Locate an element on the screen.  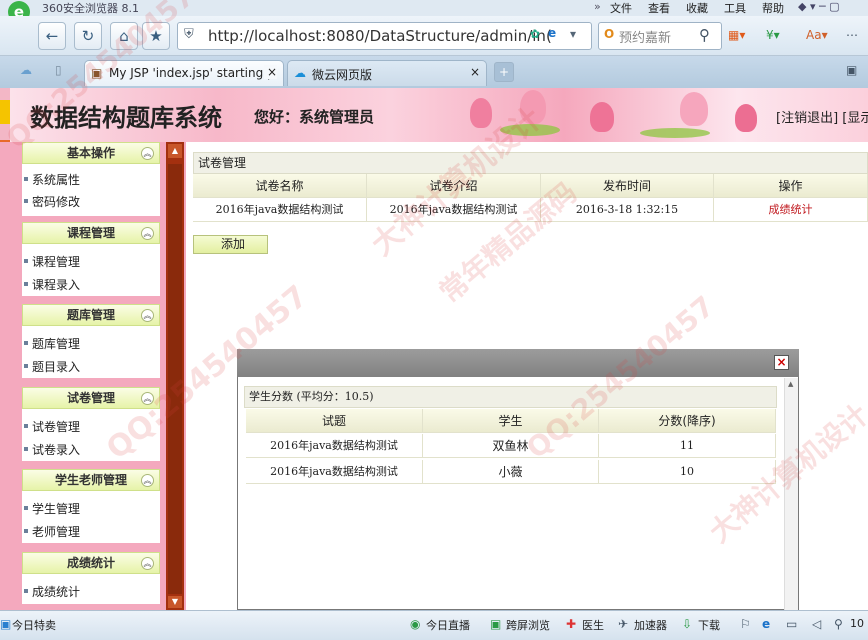
dialog-close-button: × is located at coordinates (781, 362).